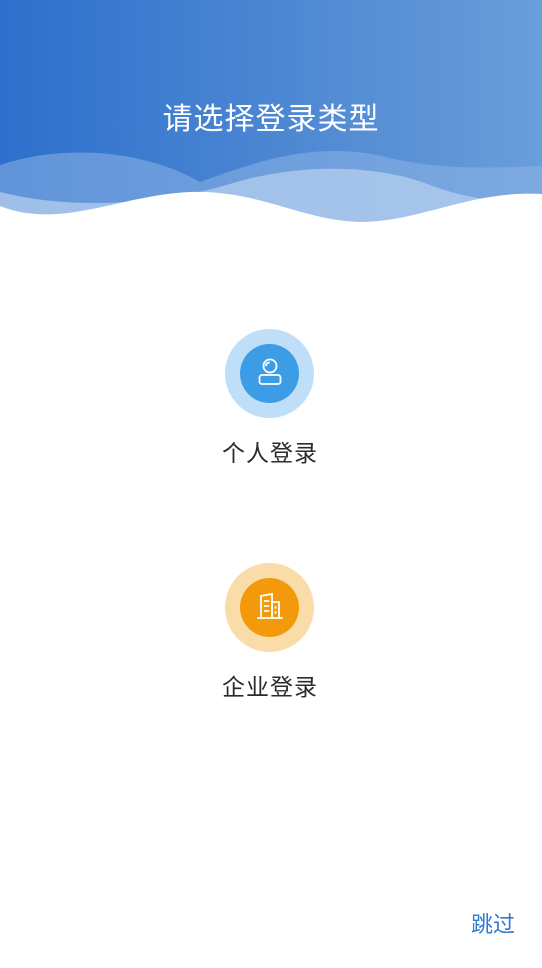 The width and height of the screenshot is (542, 968). I want to click on personal-login-label: 个人登录, so click(270, 454).